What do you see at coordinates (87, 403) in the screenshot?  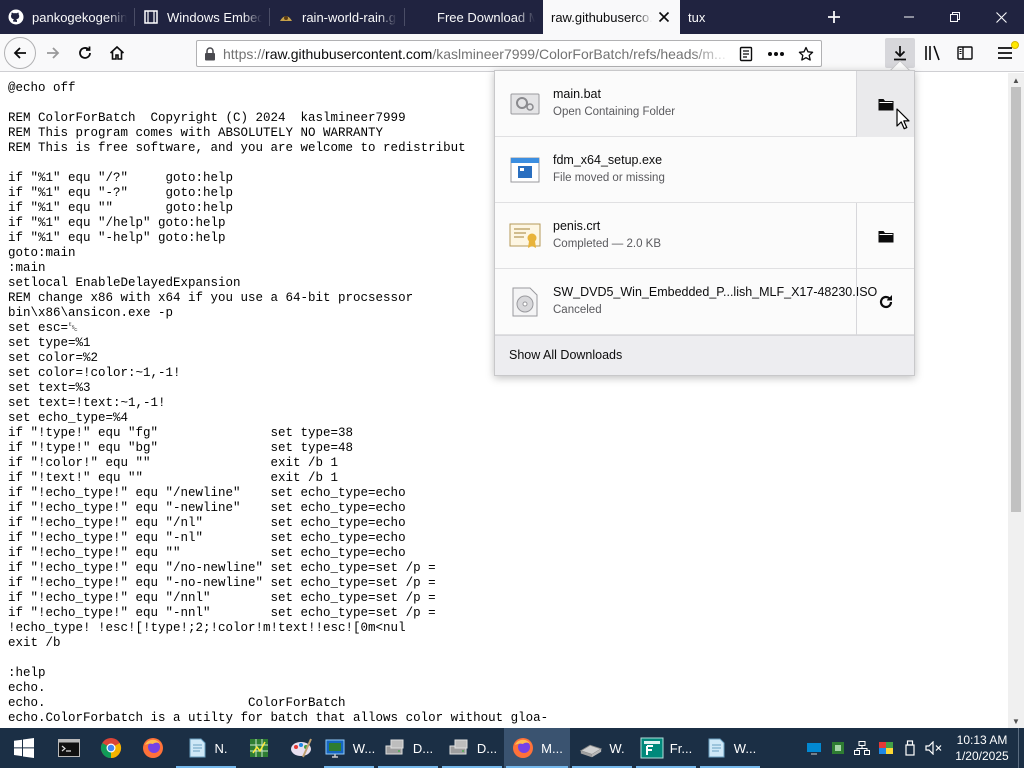 I see `code-line: set text=!text:~1,-1!` at bounding box center [87, 403].